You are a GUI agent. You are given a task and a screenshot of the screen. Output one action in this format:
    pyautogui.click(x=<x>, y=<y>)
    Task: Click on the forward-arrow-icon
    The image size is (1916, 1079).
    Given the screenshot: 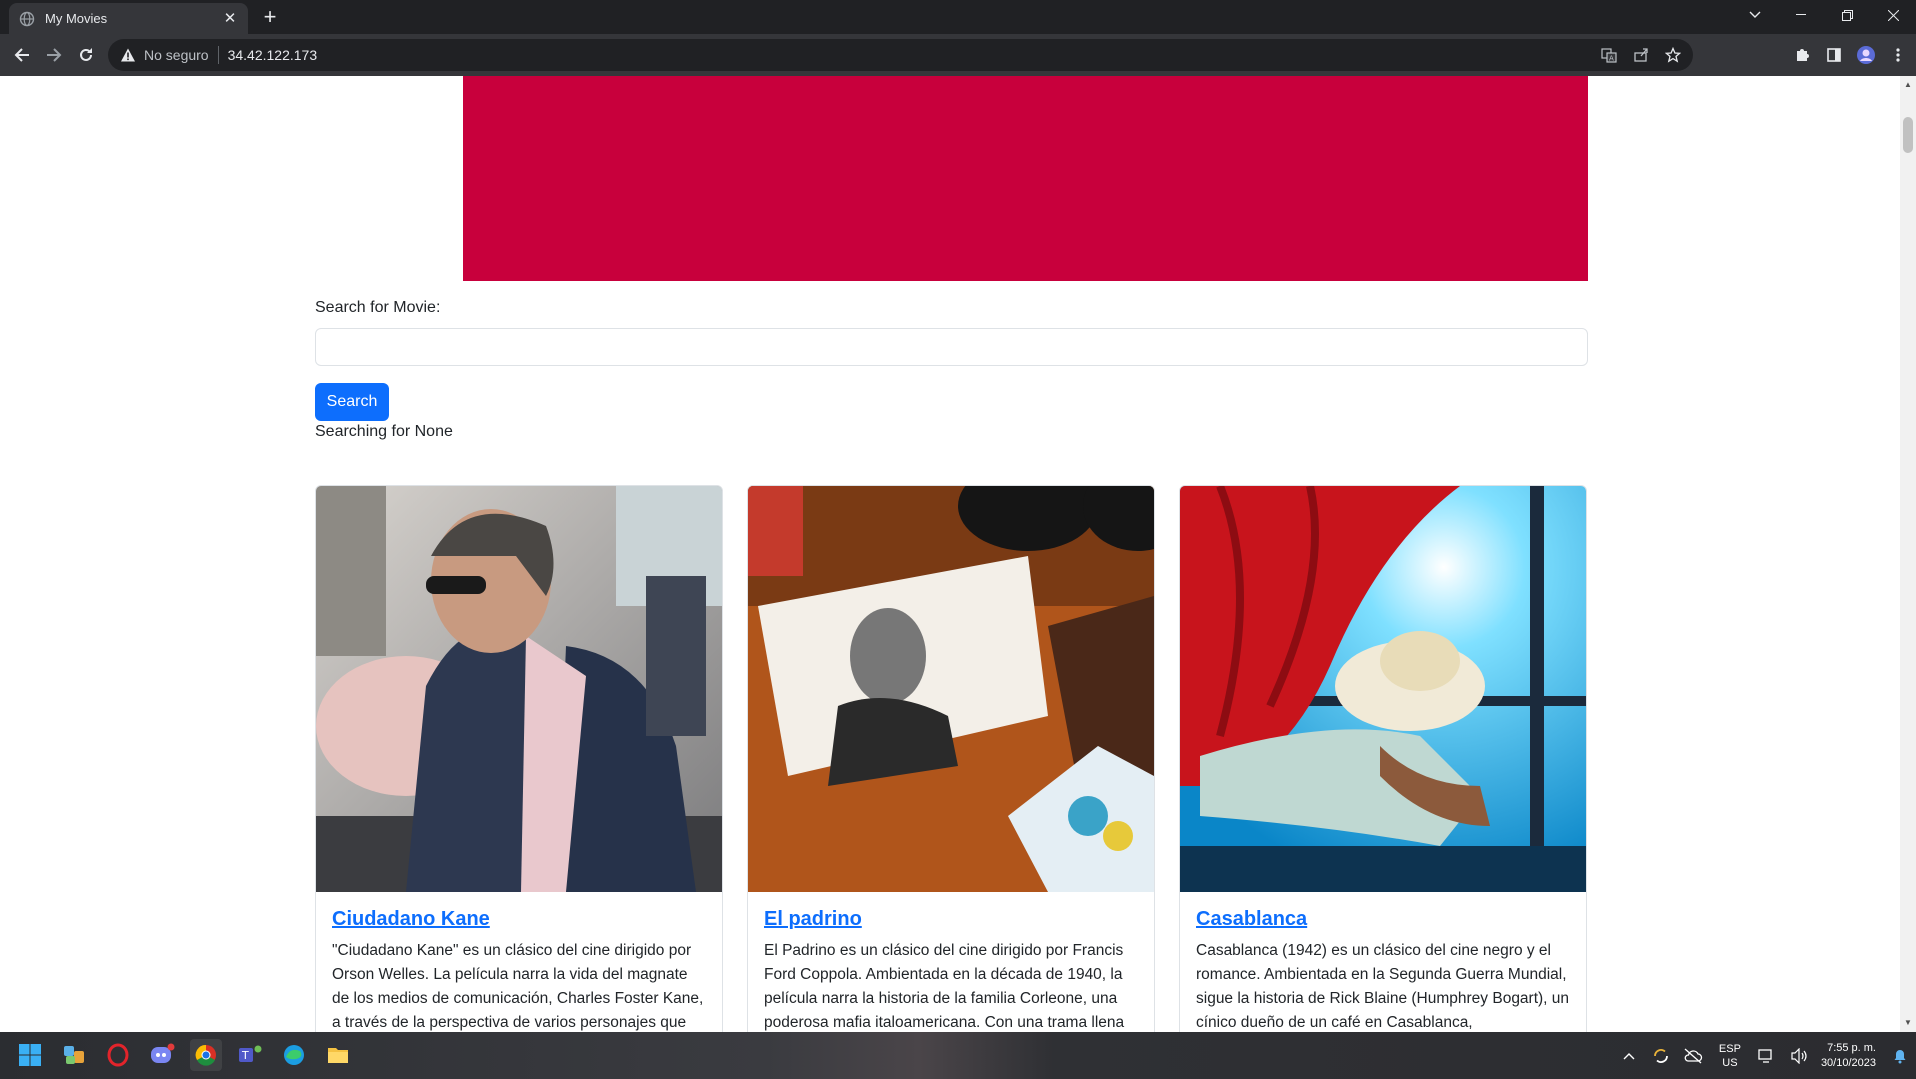 What is the action you would take?
    pyautogui.click(x=54, y=55)
    